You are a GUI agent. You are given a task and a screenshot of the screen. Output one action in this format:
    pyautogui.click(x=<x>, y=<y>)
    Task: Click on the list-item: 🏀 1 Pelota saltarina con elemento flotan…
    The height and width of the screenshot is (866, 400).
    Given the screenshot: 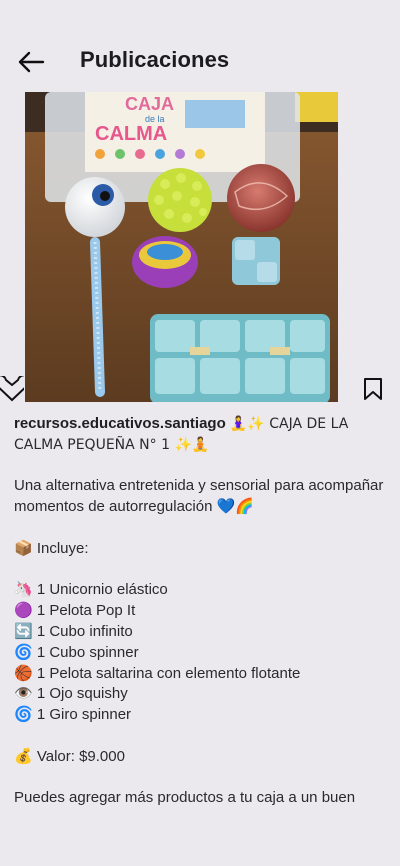 What is the action you would take?
    pyautogui.click(x=157, y=673)
    